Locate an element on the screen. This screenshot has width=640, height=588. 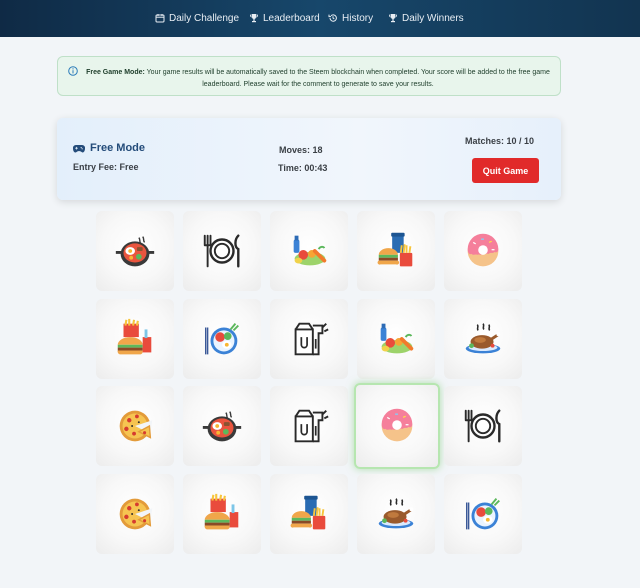
mode-indicator: Free Mode is located at coordinates (109, 148).